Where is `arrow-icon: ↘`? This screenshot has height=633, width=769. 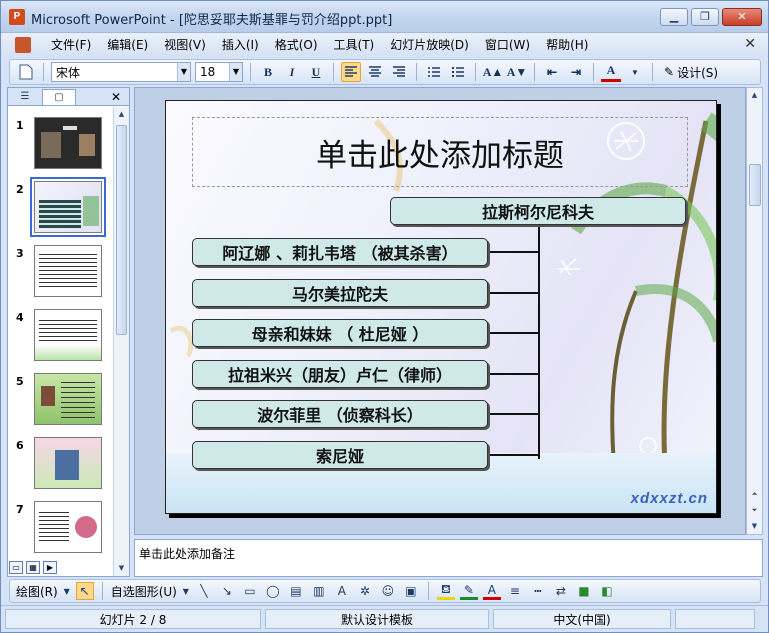 arrow-icon: ↘ is located at coordinates (227, 591).